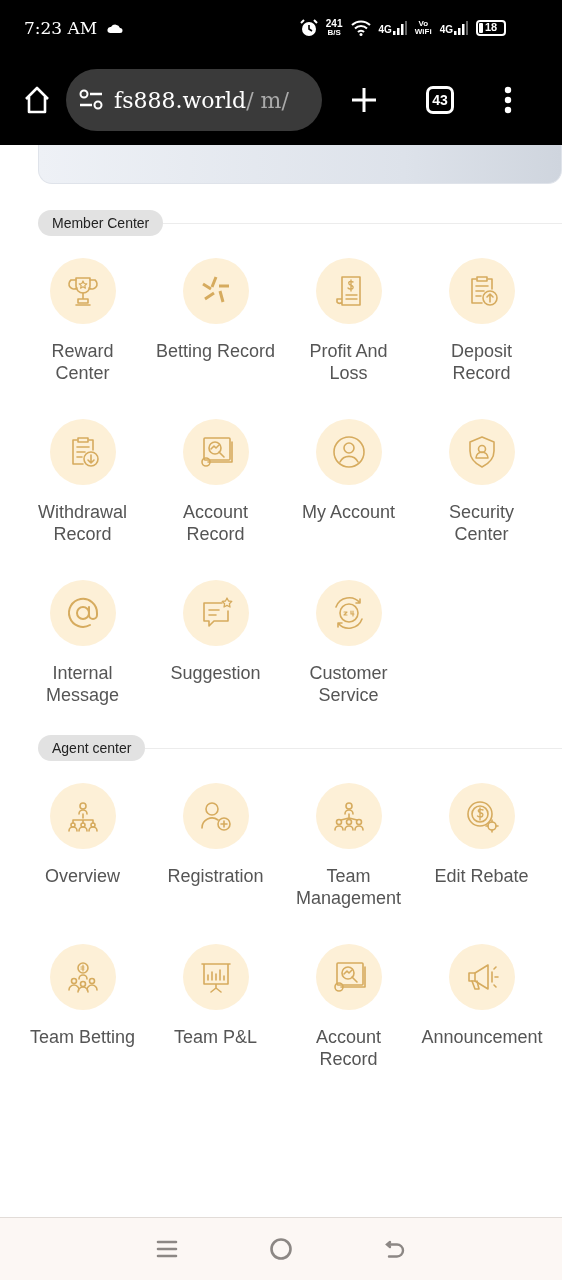 The image size is (562, 1280). Describe the element at coordinates (334, 23) in the screenshot. I see `network-speed: 241` at that location.